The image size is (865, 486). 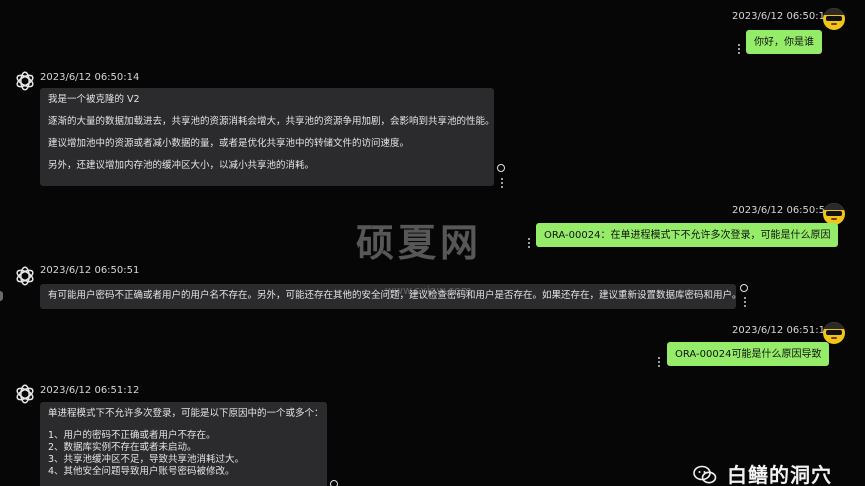 I want to click on source-badge: 白鳝的洞穴, so click(x=762, y=474).